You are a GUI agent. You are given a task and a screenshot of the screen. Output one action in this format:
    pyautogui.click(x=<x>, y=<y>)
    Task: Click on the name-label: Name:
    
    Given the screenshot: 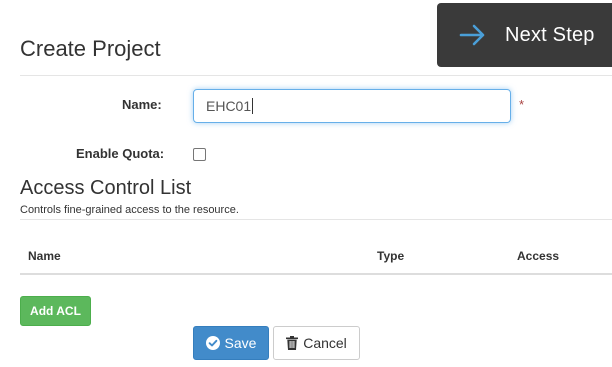 What is the action you would take?
    pyautogui.click(x=142, y=104)
    